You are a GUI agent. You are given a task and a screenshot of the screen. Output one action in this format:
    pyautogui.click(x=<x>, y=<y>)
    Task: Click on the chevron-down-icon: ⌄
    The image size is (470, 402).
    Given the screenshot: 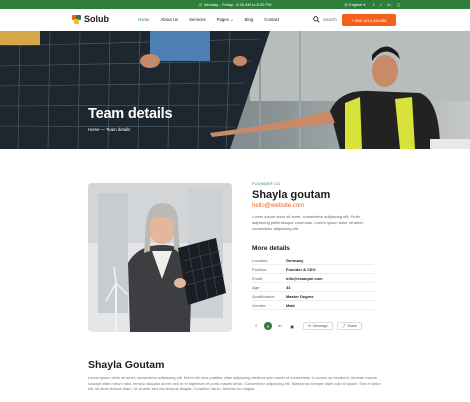 What is the action you would take?
    pyautogui.click(x=232, y=19)
    